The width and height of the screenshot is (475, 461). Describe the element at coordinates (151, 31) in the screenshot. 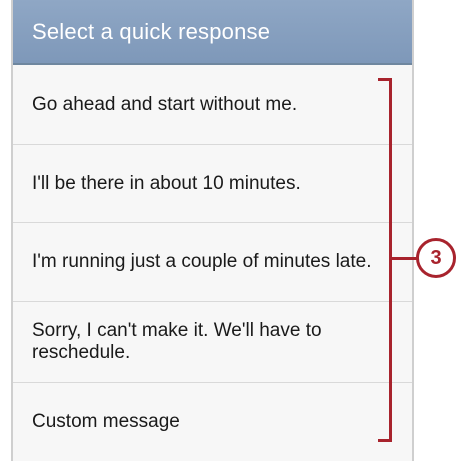

I see `dialog-title: Select a quick response` at that location.